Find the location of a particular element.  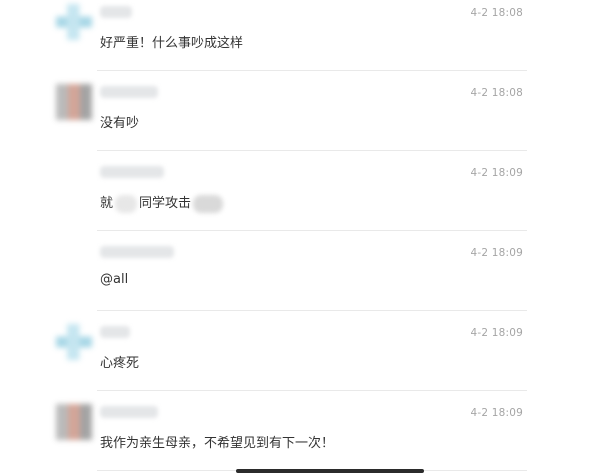

message-text: @all is located at coordinates (114, 279).